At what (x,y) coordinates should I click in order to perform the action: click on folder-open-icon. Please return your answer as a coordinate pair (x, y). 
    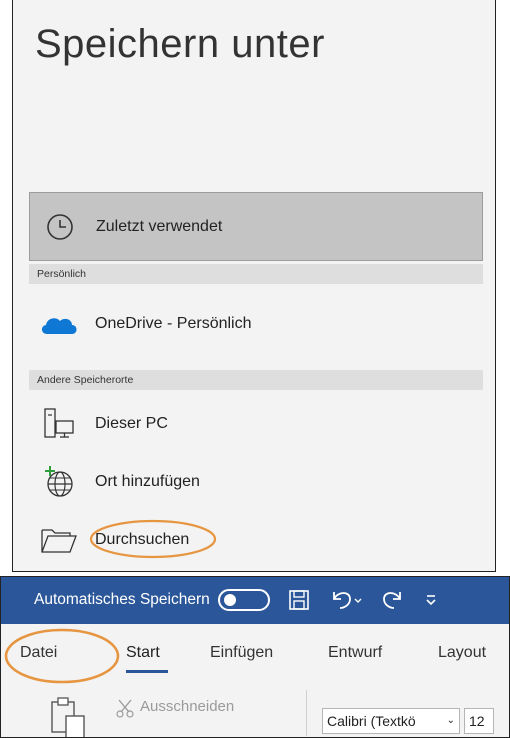
    Looking at the image, I should click on (59, 540).